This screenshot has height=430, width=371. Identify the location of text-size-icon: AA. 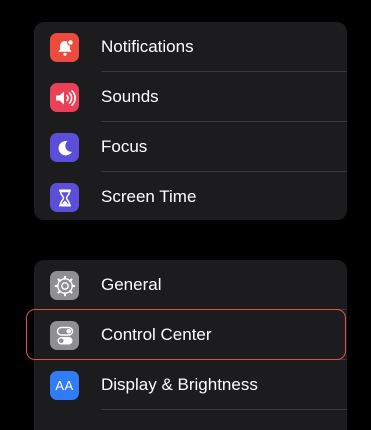
(64, 385).